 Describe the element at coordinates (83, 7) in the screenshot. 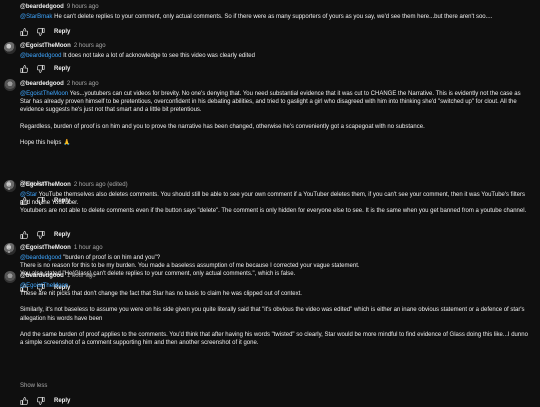

I see `comment-time: 9 hours ago` at that location.